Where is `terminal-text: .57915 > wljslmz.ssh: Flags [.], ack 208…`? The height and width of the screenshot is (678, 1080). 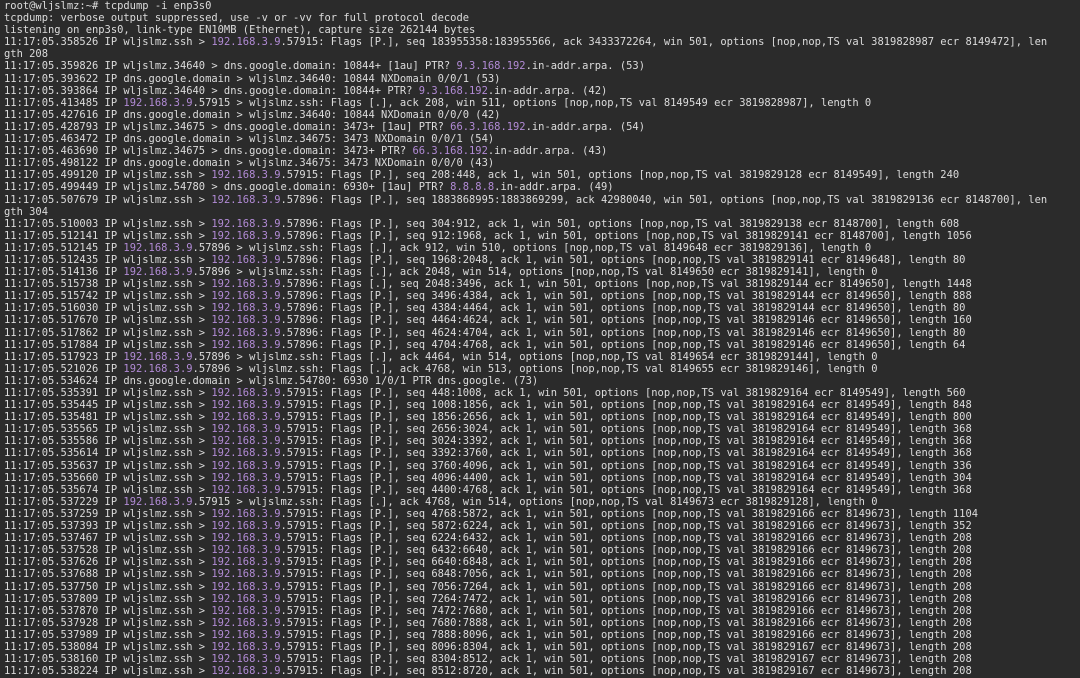
terminal-text: .57915 > wljslmz.ssh: Flags [.], ack 208… is located at coordinates (532, 102).